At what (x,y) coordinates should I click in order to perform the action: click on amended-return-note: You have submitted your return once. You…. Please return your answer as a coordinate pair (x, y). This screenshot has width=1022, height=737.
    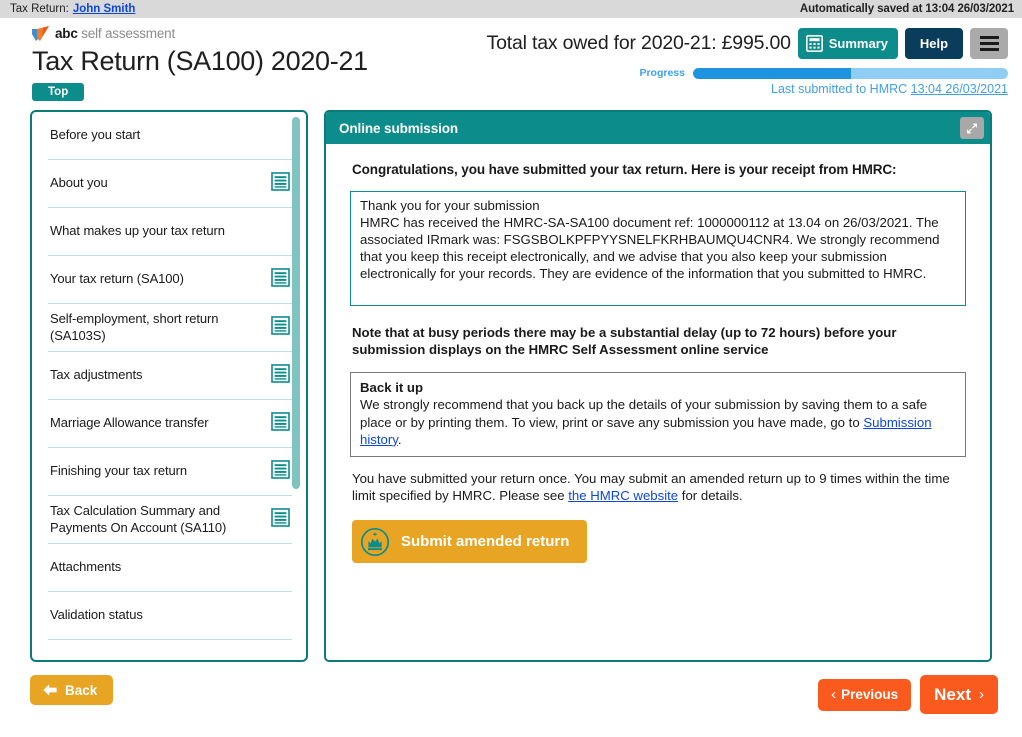
    Looking at the image, I should click on (658, 487).